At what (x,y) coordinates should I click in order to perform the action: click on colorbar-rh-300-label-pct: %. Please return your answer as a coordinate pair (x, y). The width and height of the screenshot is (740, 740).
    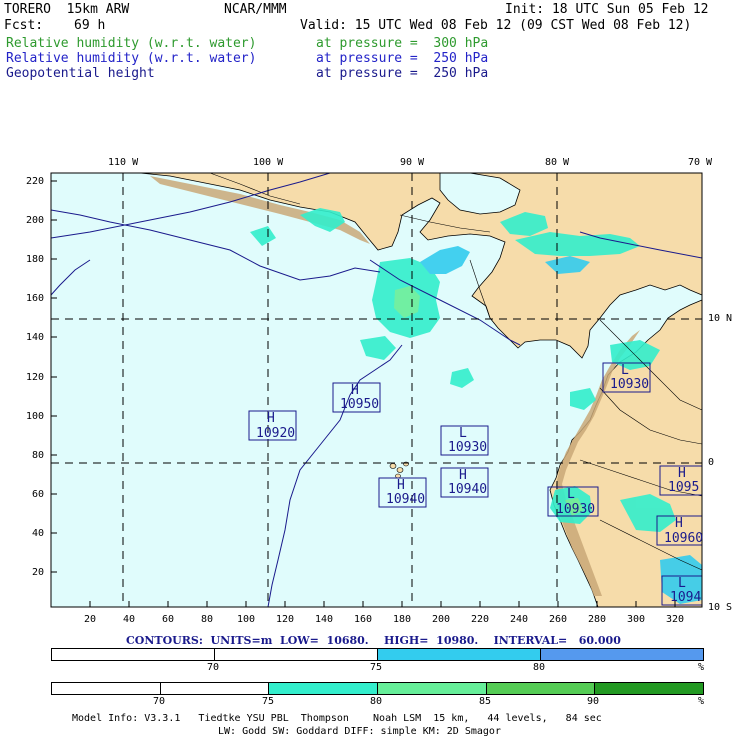
    Looking at the image, I should click on (701, 701).